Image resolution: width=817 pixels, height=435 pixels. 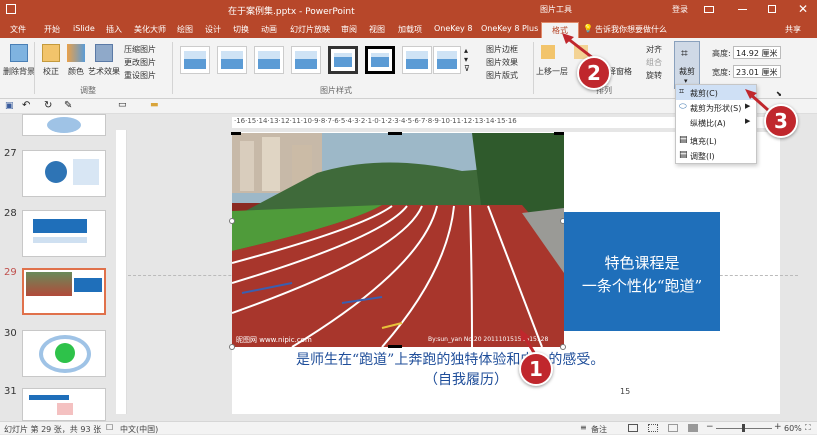 I want to click on spellcheck-icon: ☐, so click(x=109, y=427).